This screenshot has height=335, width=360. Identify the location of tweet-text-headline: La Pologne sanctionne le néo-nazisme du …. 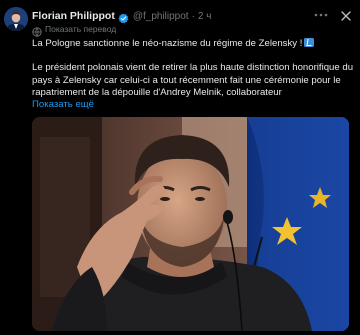
(167, 43).